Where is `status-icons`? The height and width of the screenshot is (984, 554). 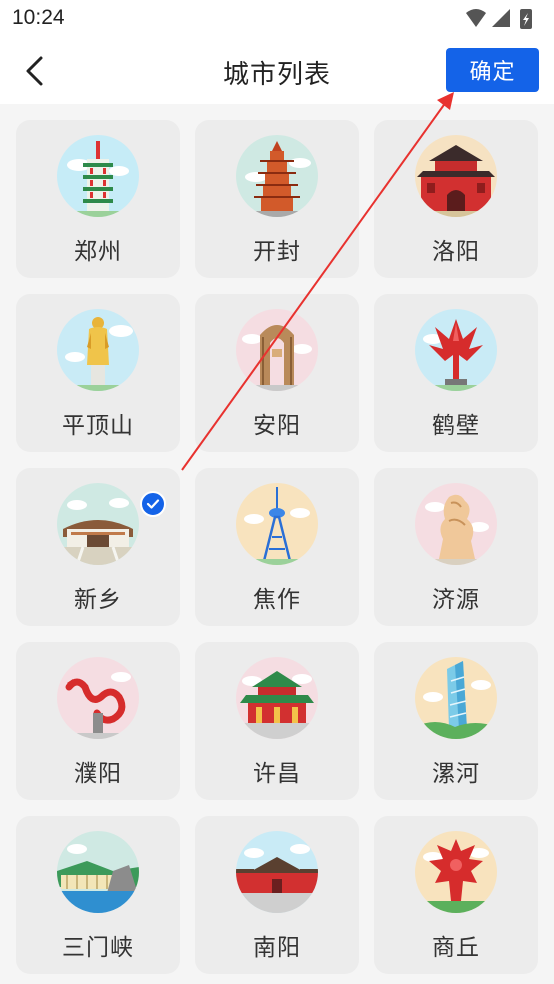
status-icons is located at coordinates (499, 19).